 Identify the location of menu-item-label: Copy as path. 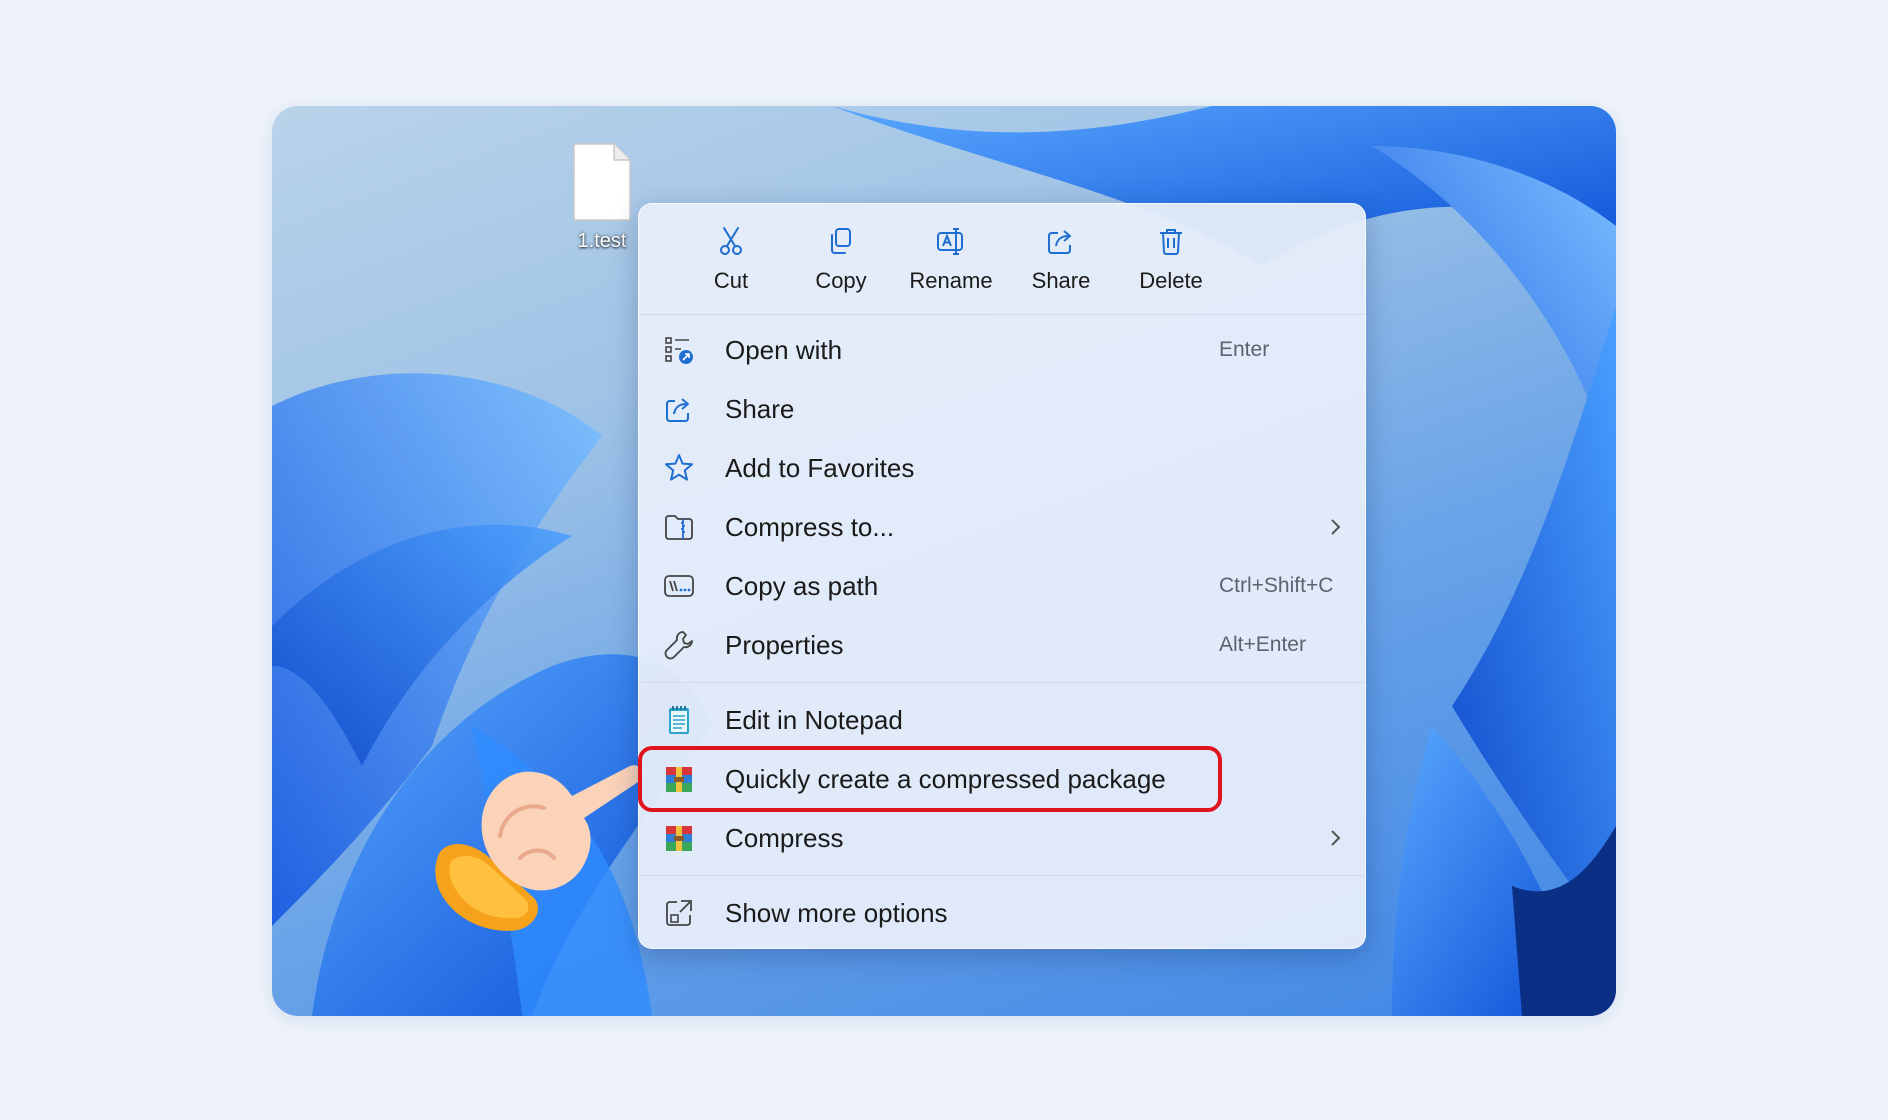
(802, 585).